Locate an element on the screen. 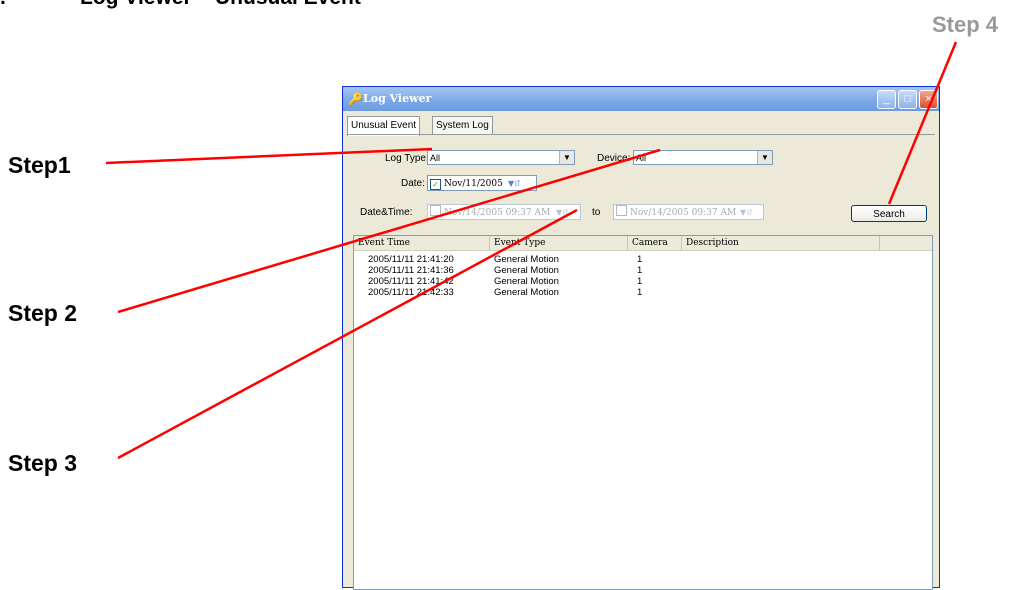 The height and width of the screenshot is (590, 1017). step4-pointer-line is located at coordinates (922, 123).